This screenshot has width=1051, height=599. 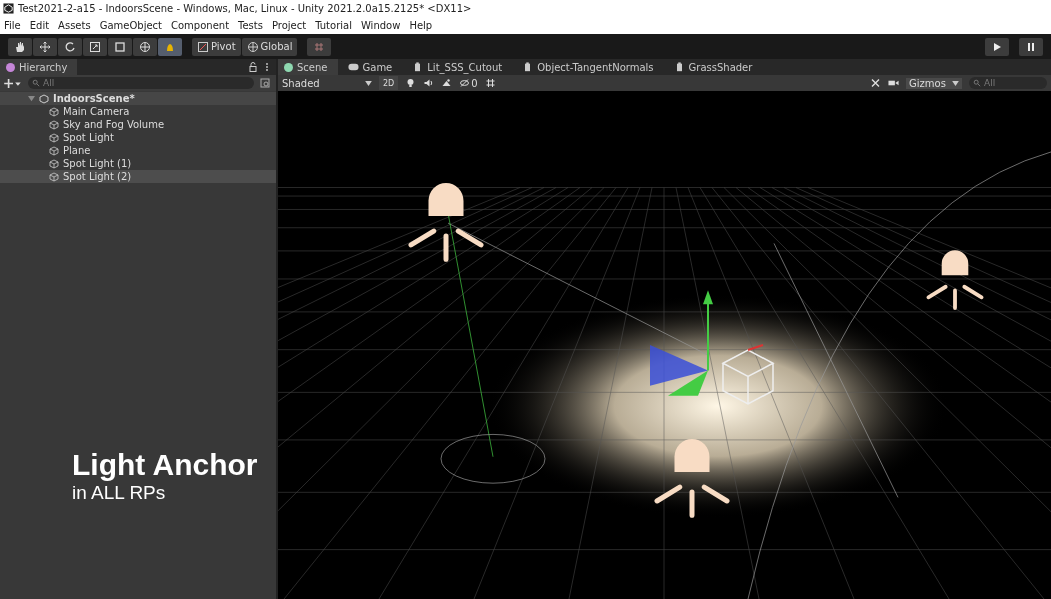 What do you see at coordinates (748, 374) in the screenshot?
I see `cube-gizmo-drawing` at bounding box center [748, 374].